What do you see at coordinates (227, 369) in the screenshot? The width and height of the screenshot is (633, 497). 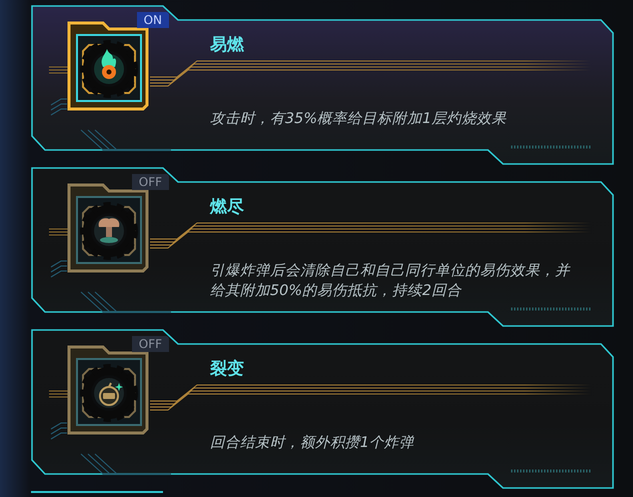 I see `skill-title: 裂变` at bounding box center [227, 369].